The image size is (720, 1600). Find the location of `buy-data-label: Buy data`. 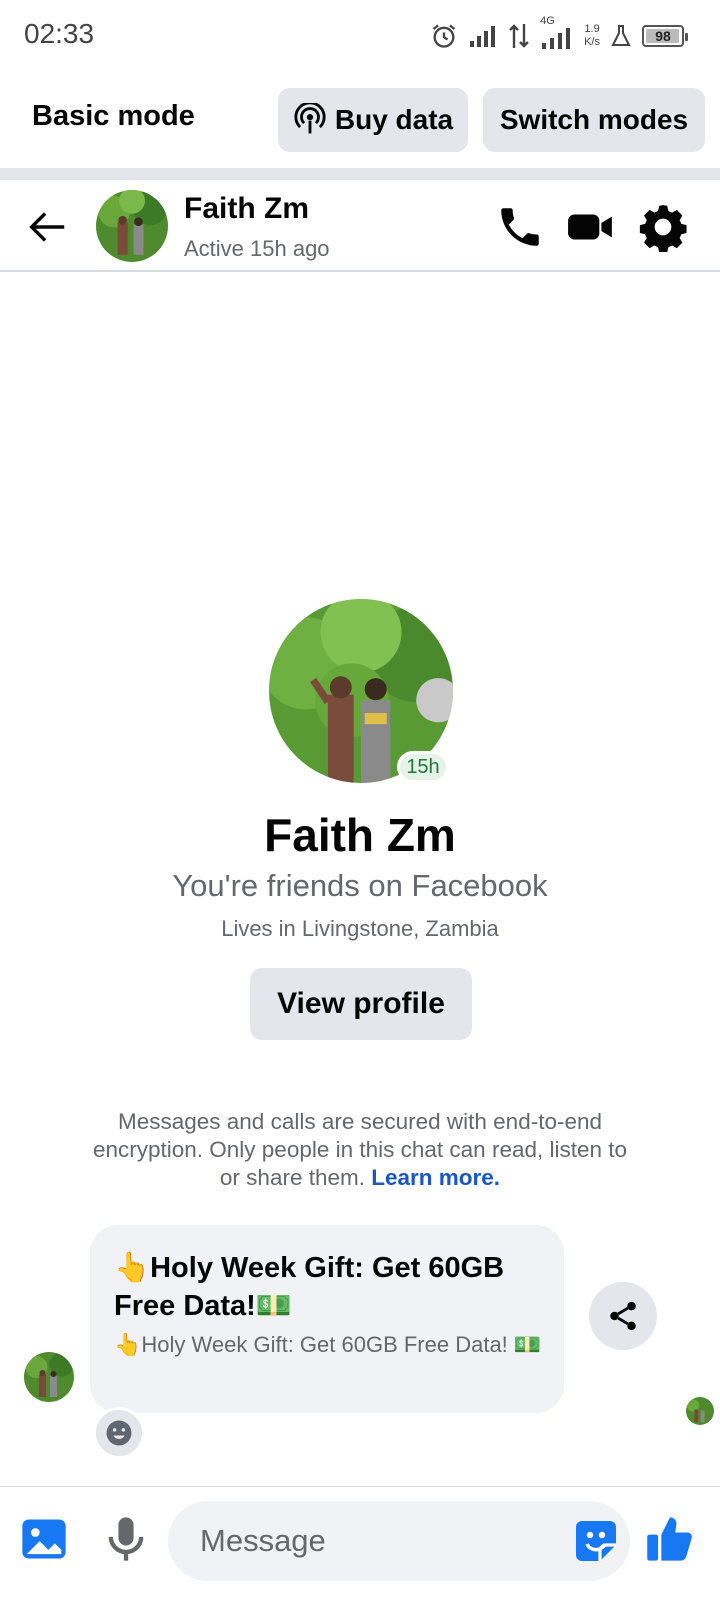

buy-data-label: Buy data is located at coordinates (394, 119).